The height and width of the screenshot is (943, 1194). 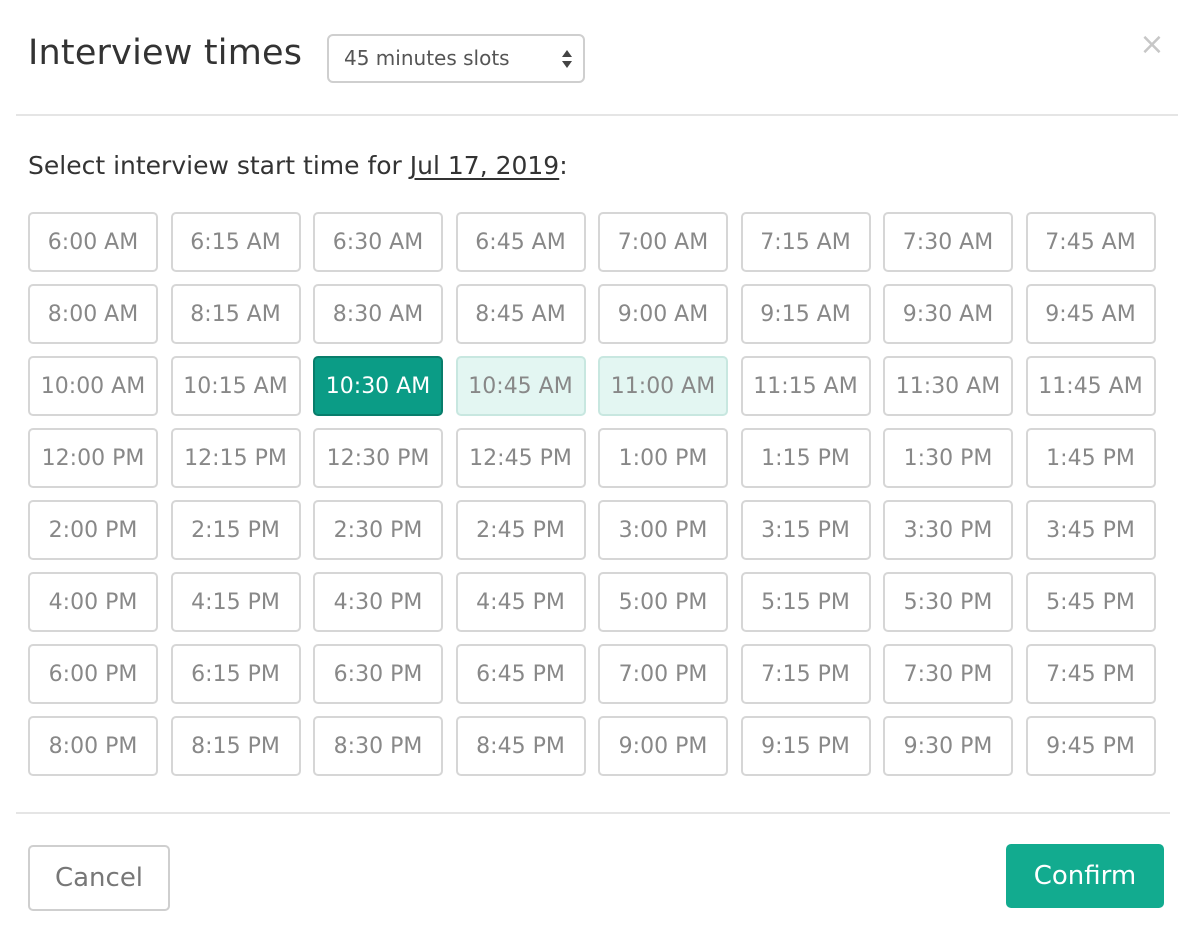 What do you see at coordinates (520, 602) in the screenshot?
I see `time-slot-button: 4:45 PM` at bounding box center [520, 602].